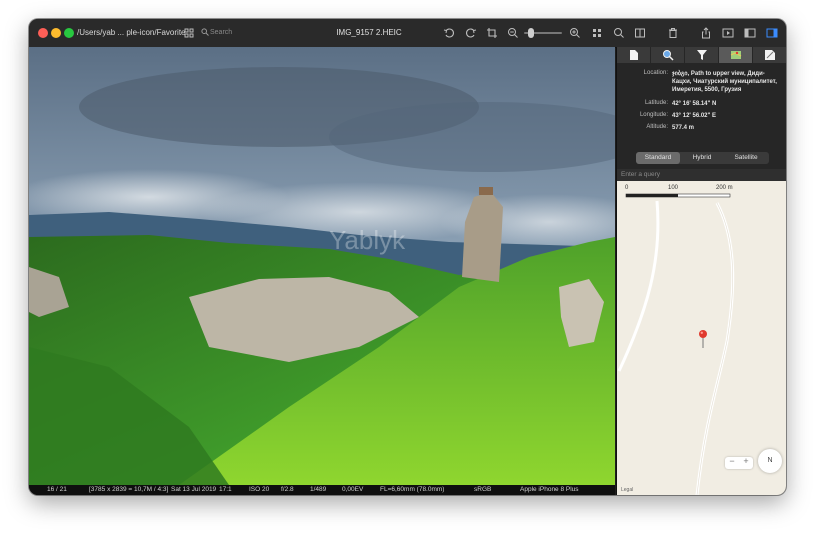  I want to click on map-icon, so click(735, 55).